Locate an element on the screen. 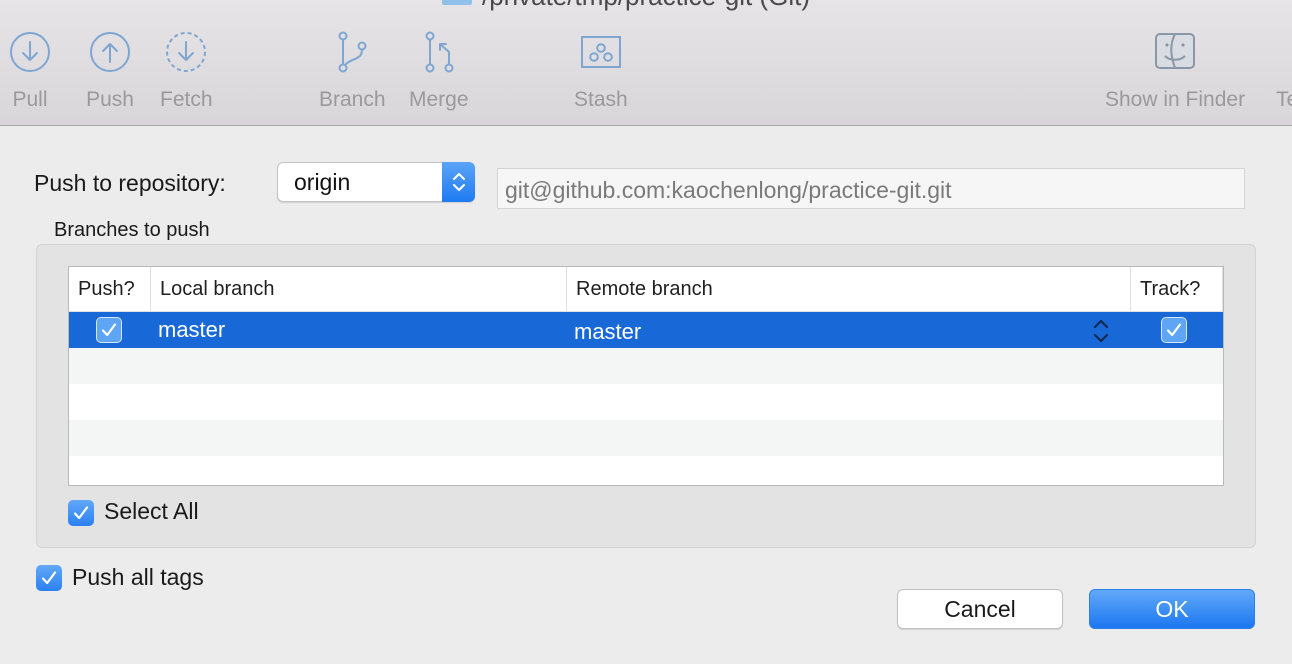  track-checkbox is located at coordinates (1174, 330).